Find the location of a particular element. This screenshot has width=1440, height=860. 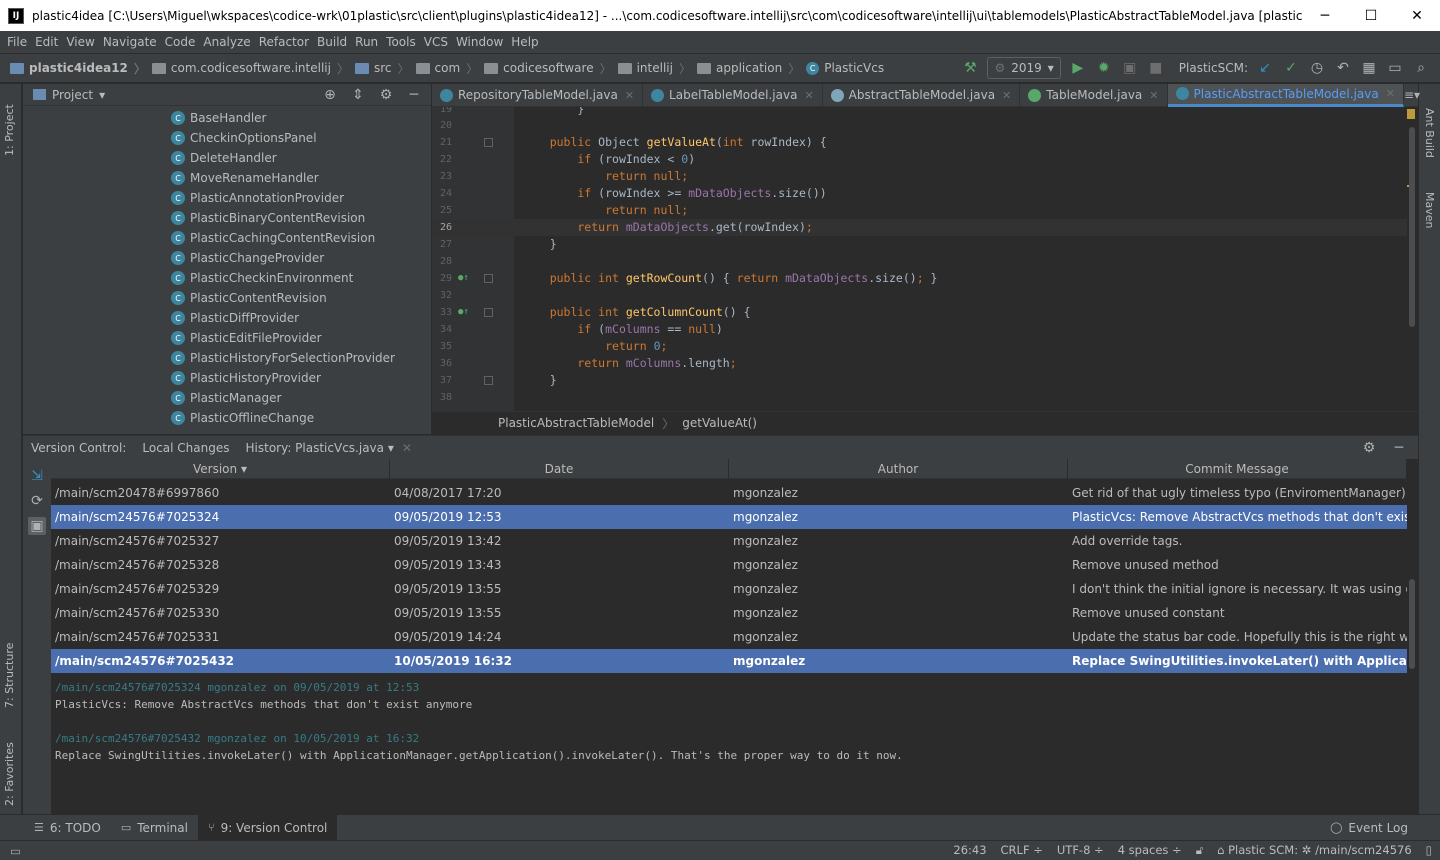

minimize-button: ─ is located at coordinates (1325, 15).